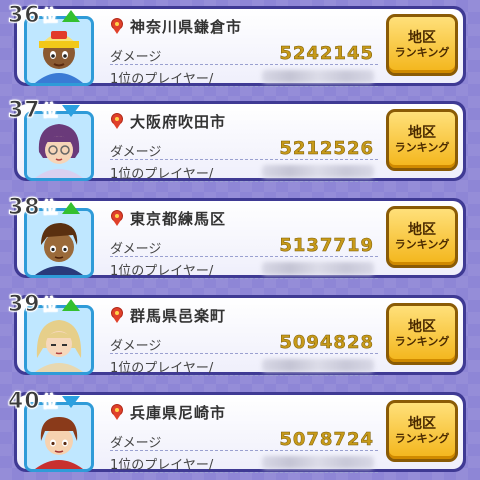 This screenshot has height=480, width=480. Describe the element at coordinates (178, 316) in the screenshot. I see `region-name: 群馬県邑楽町` at that location.